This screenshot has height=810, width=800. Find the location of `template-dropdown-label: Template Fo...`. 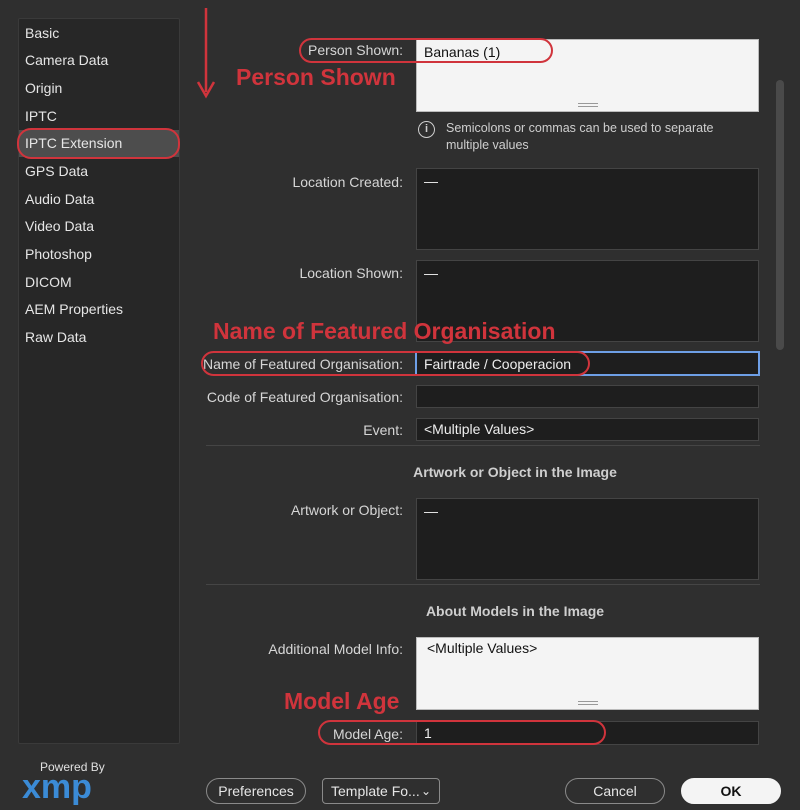

template-dropdown-label: Template Fo... is located at coordinates (375, 791).